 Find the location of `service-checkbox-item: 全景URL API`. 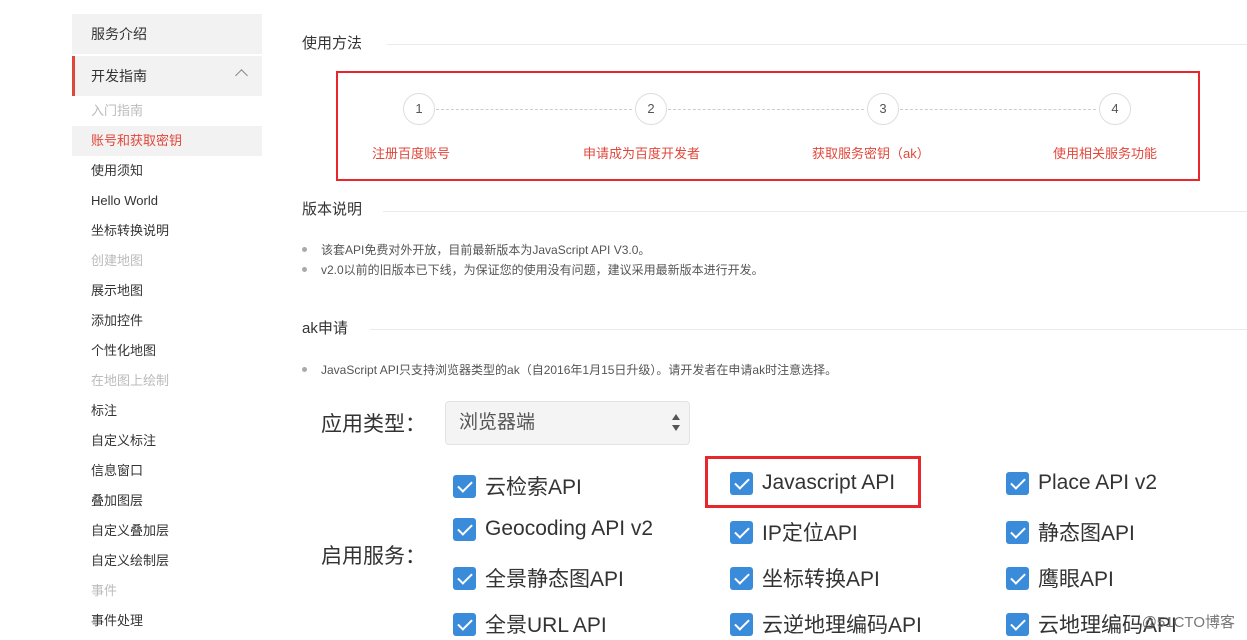

service-checkbox-item: 全景URL API is located at coordinates (530, 623).